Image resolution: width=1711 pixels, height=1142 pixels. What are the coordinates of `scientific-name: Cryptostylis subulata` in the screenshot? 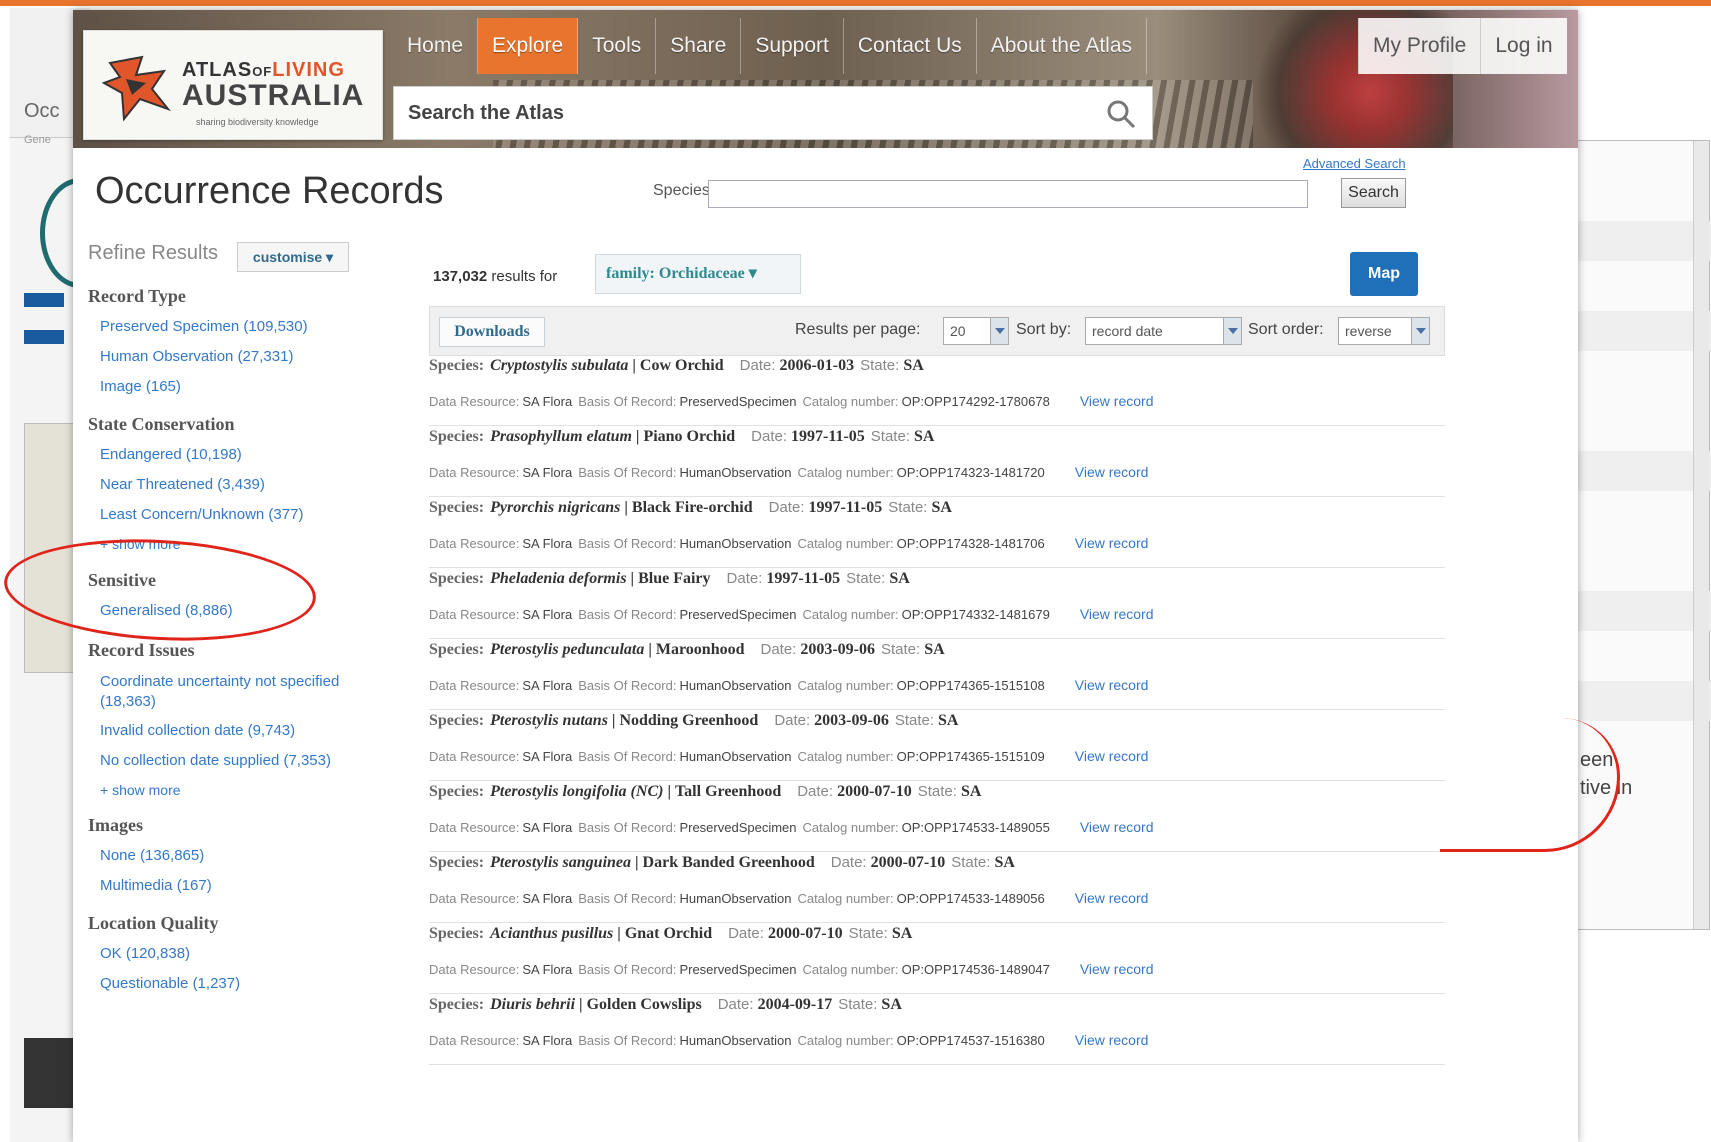 It's located at (559, 365).